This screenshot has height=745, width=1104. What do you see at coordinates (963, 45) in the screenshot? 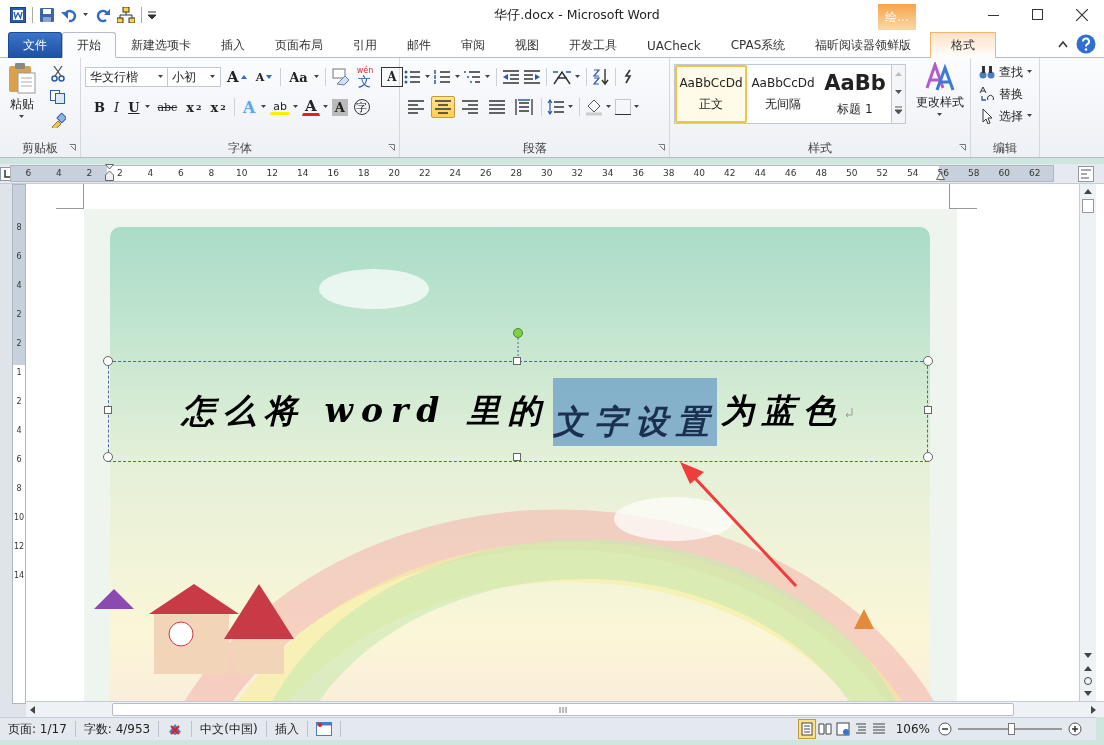
I see `ribbon-tab: 格式` at bounding box center [963, 45].